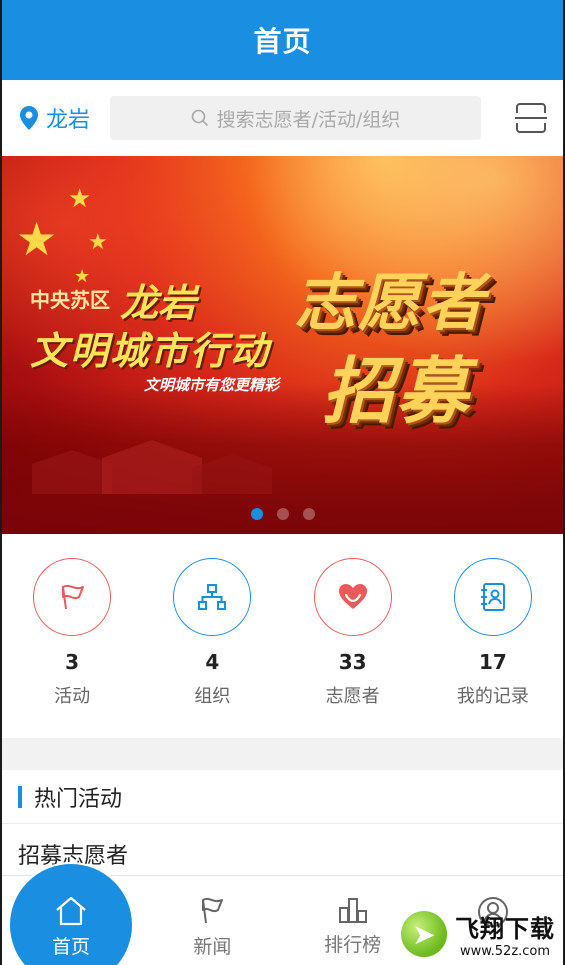  What do you see at coordinates (78, 799) in the screenshot?
I see `section-title: 热门活动` at bounding box center [78, 799].